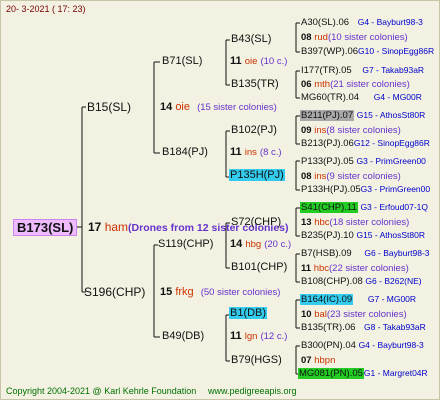 This screenshot has height=400, width=440. I want to click on level2-info-0: 11 oie (10 c.), so click(259, 61).